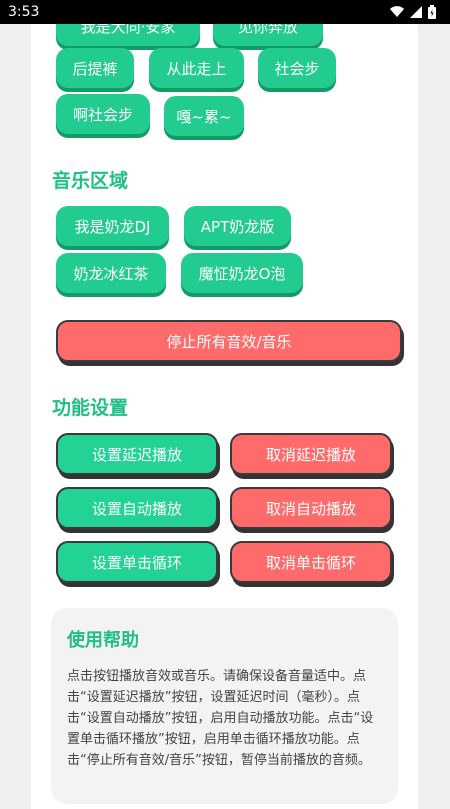 The image size is (450, 809). What do you see at coordinates (432, 12) in the screenshot?
I see `battery-icon` at bounding box center [432, 12].